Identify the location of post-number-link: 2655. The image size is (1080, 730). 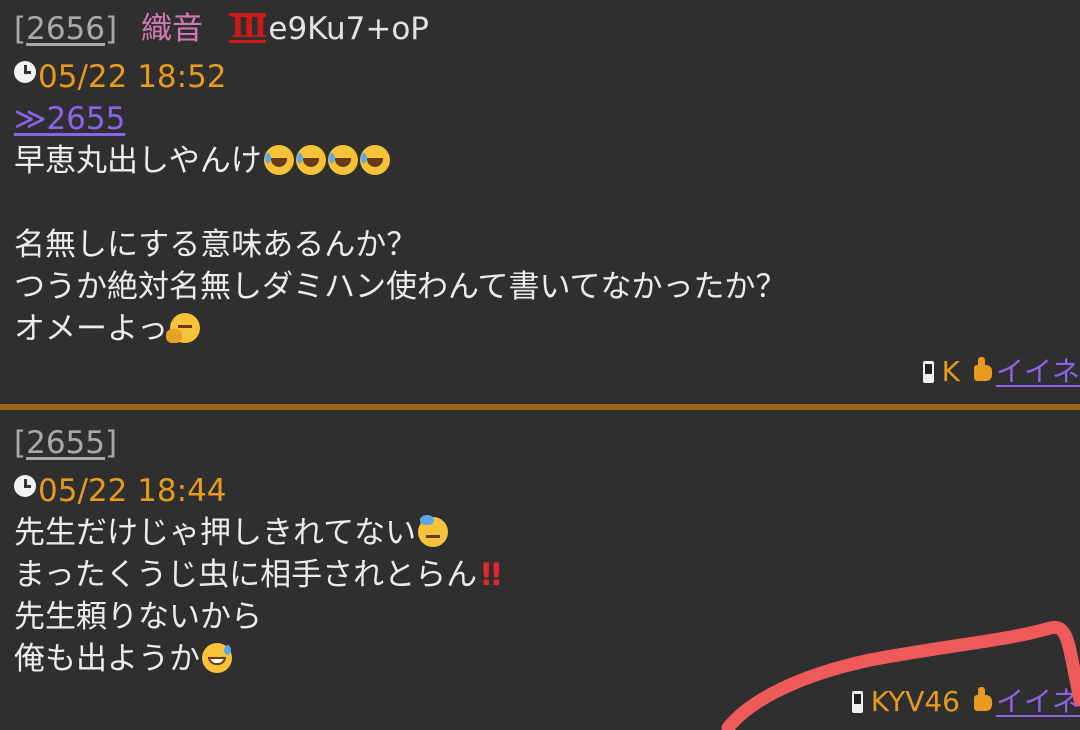
(65, 443).